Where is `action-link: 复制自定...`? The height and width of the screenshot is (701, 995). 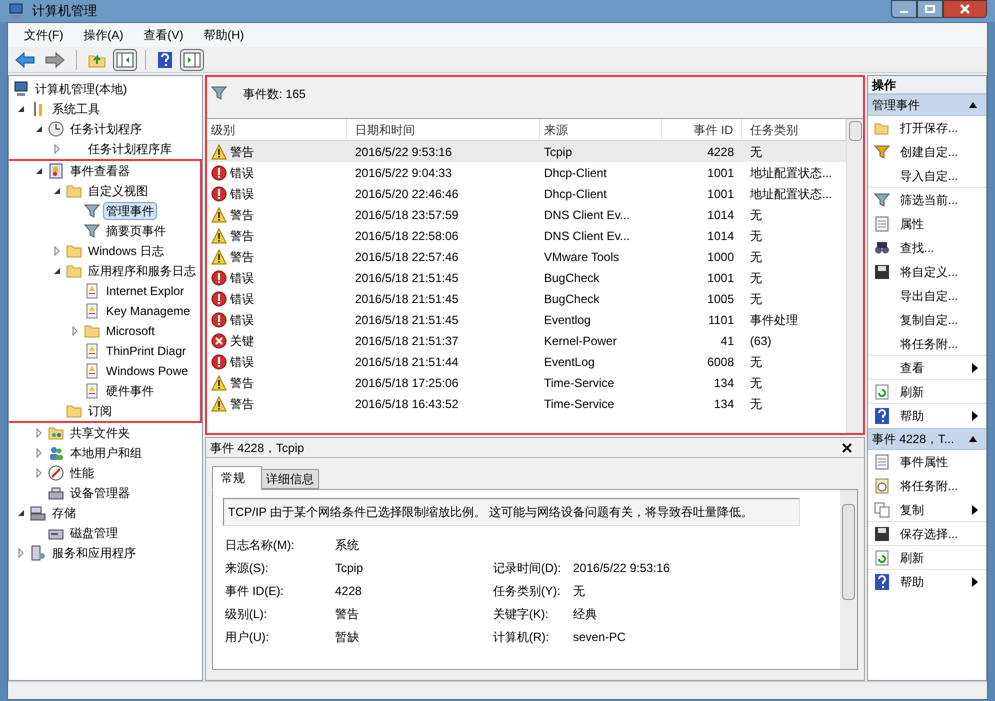
action-link: 复制自定... is located at coordinates (929, 320).